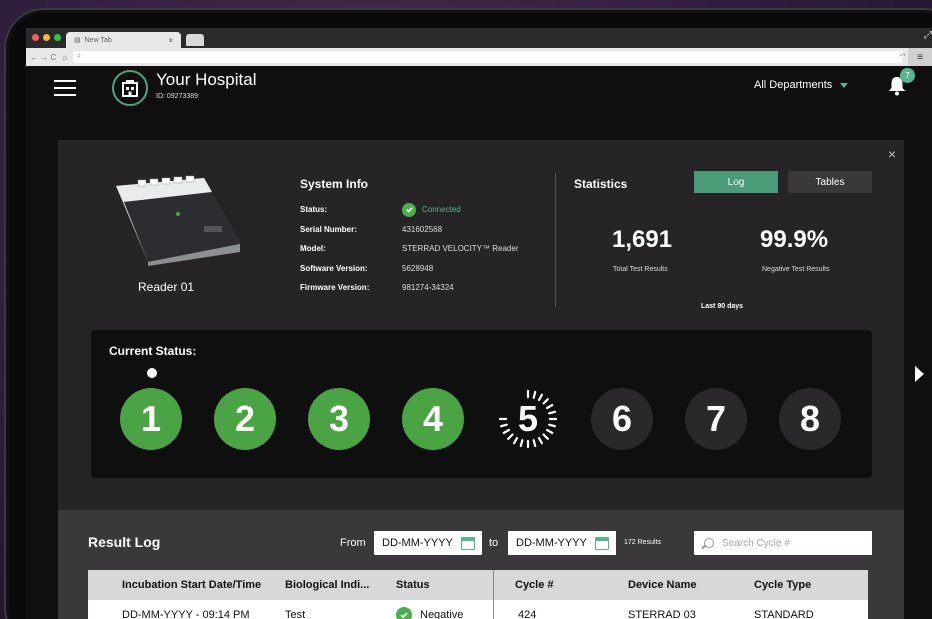 The image size is (932, 619). What do you see at coordinates (195, 40) in the screenshot?
I see `new-tab-button` at bounding box center [195, 40].